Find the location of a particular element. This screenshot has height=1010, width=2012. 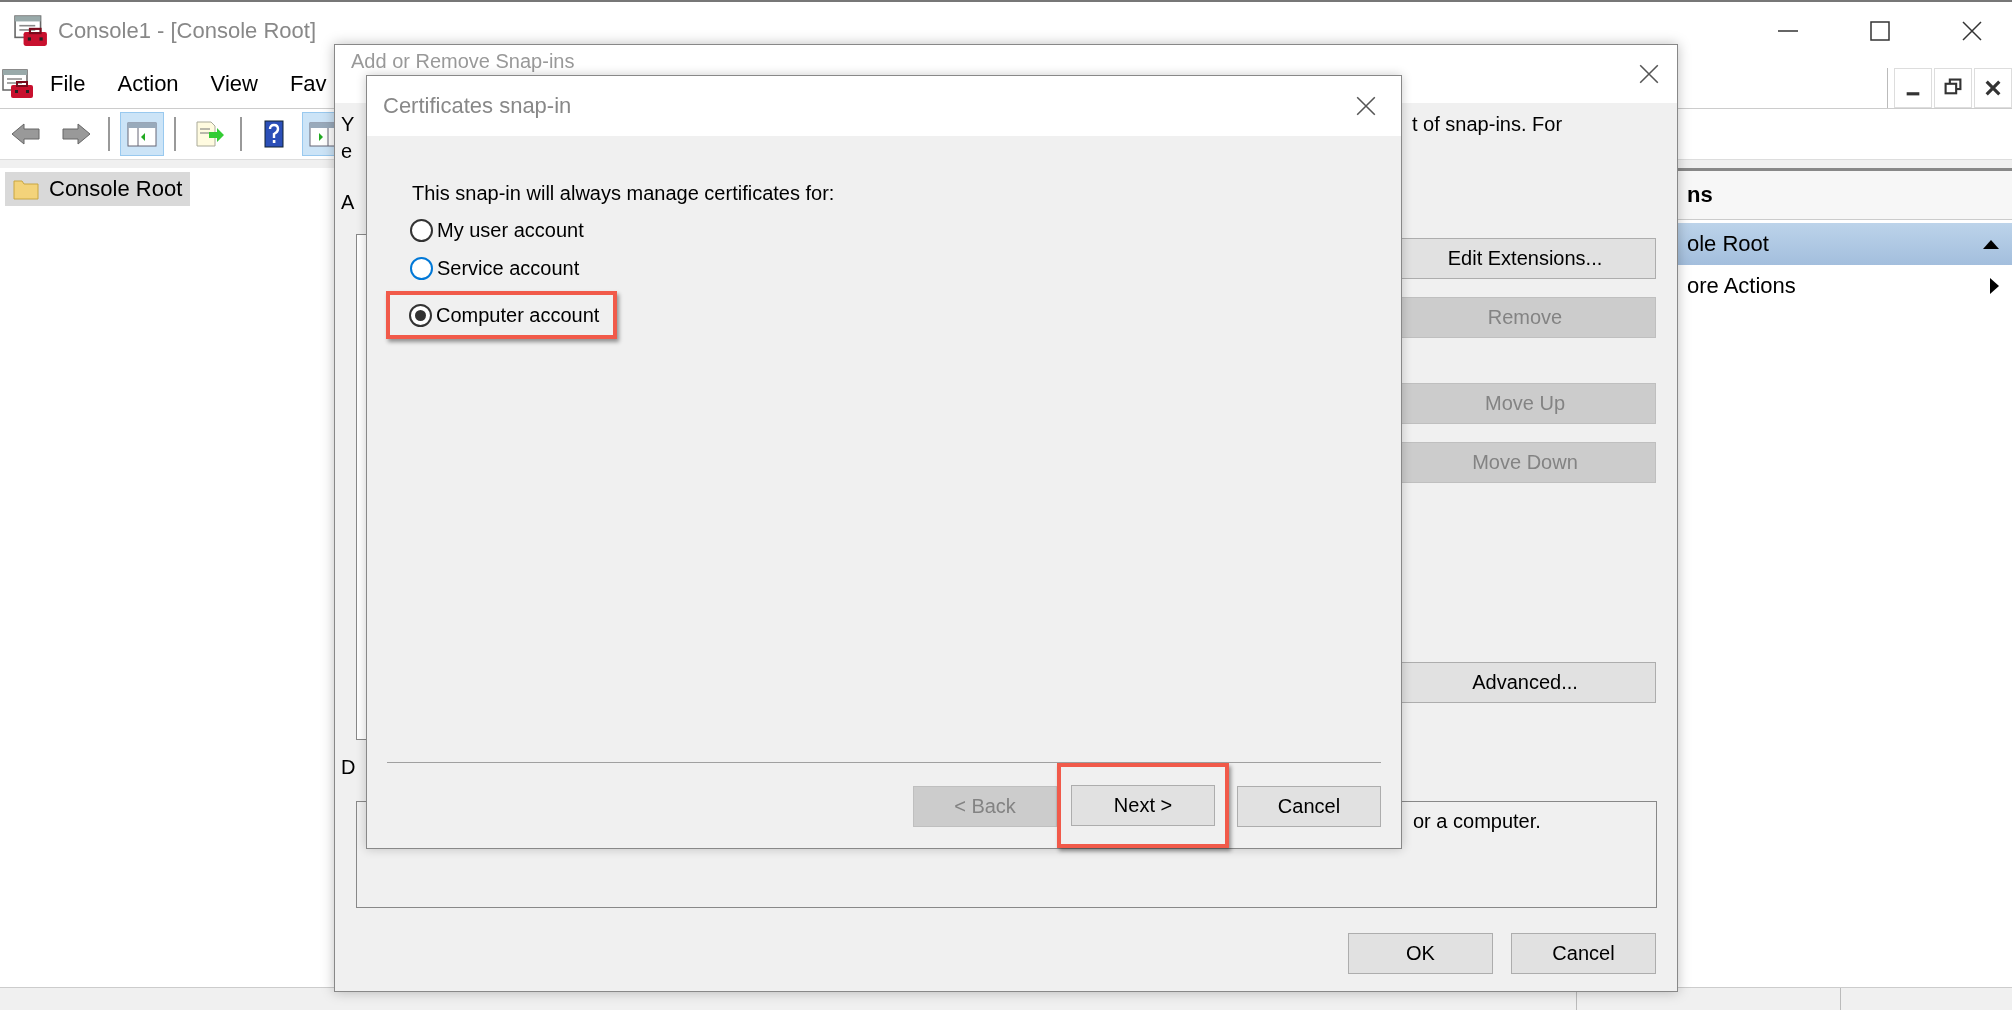

minimize-icon is located at coordinates (1913, 88).